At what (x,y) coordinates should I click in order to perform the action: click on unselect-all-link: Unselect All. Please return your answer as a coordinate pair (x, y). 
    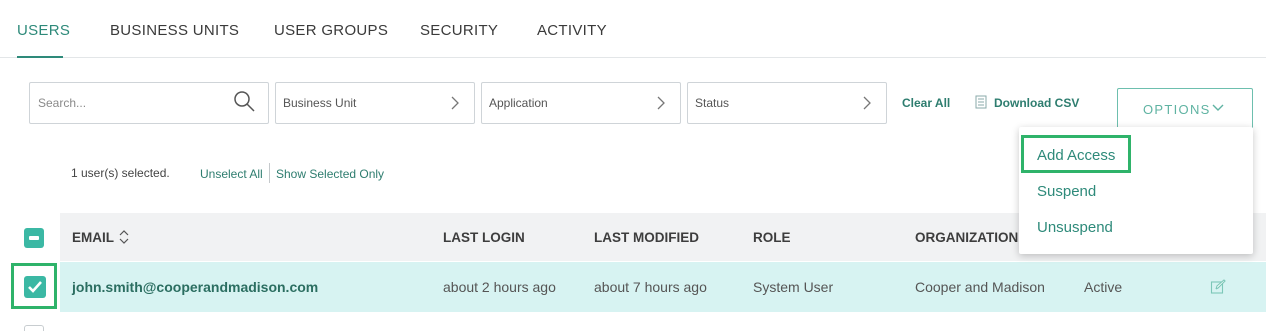
    Looking at the image, I should click on (231, 174).